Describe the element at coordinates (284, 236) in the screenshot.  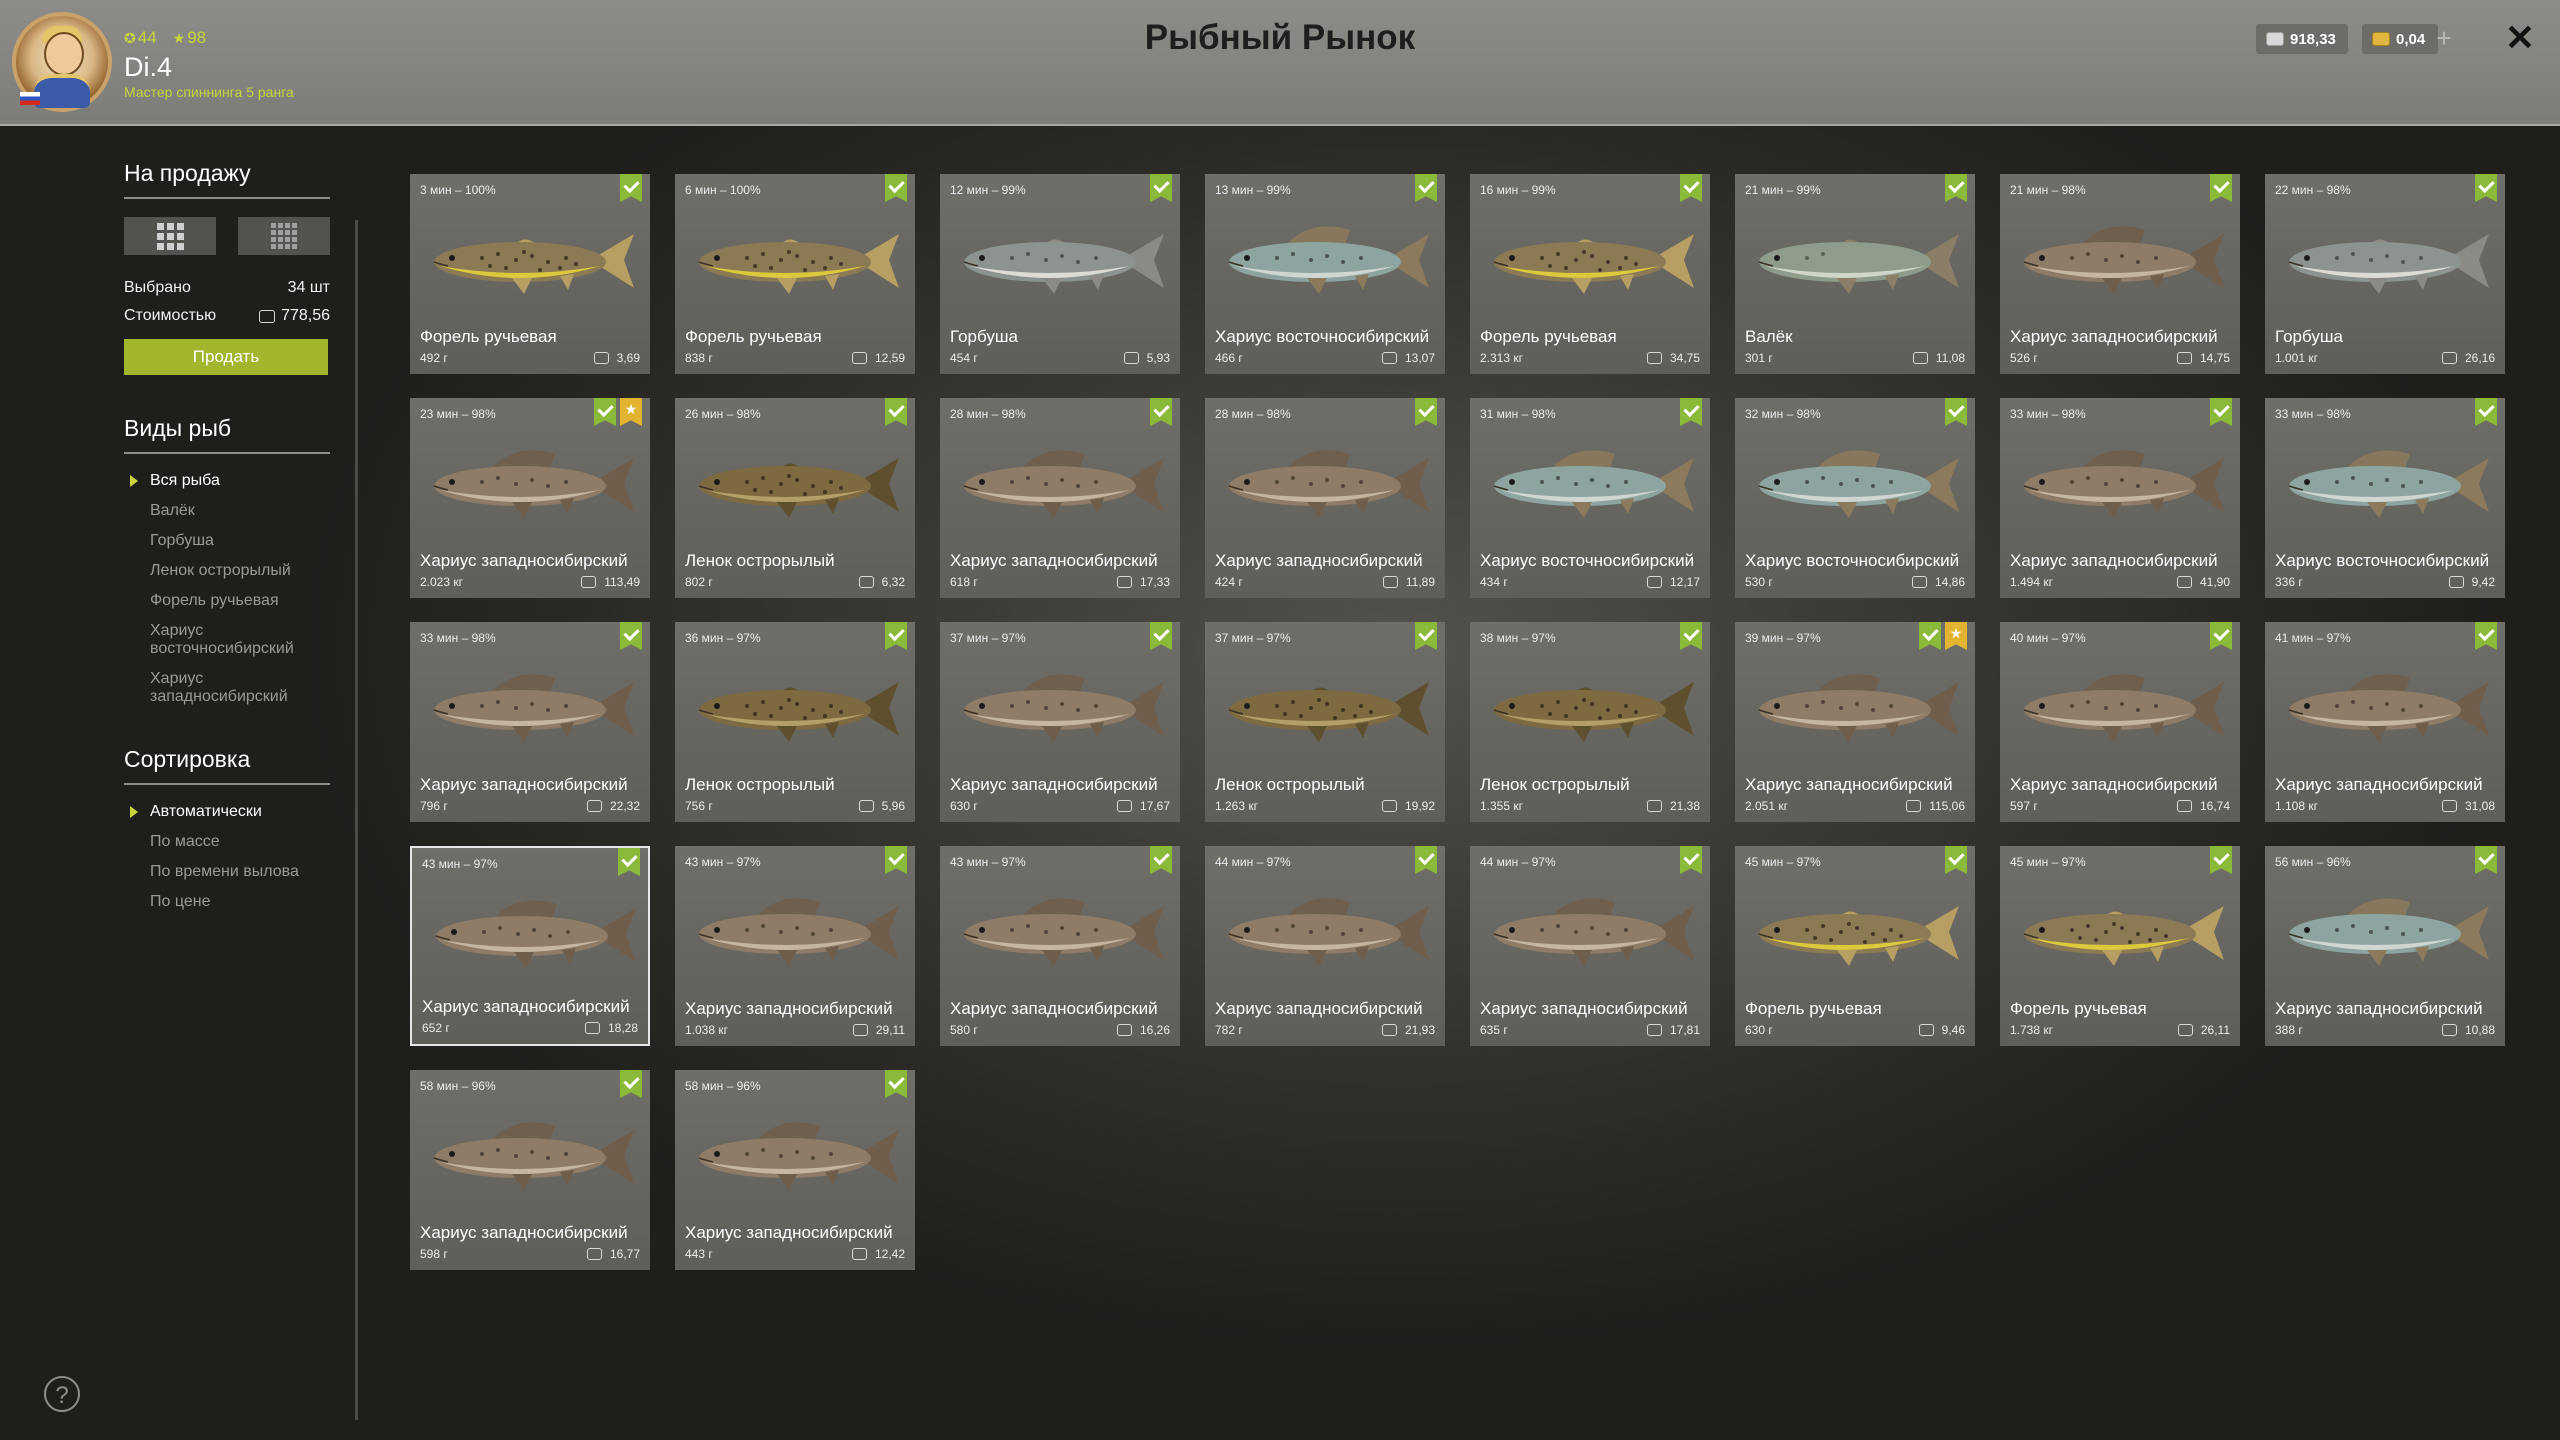
I see `small-grid-view-button` at that location.